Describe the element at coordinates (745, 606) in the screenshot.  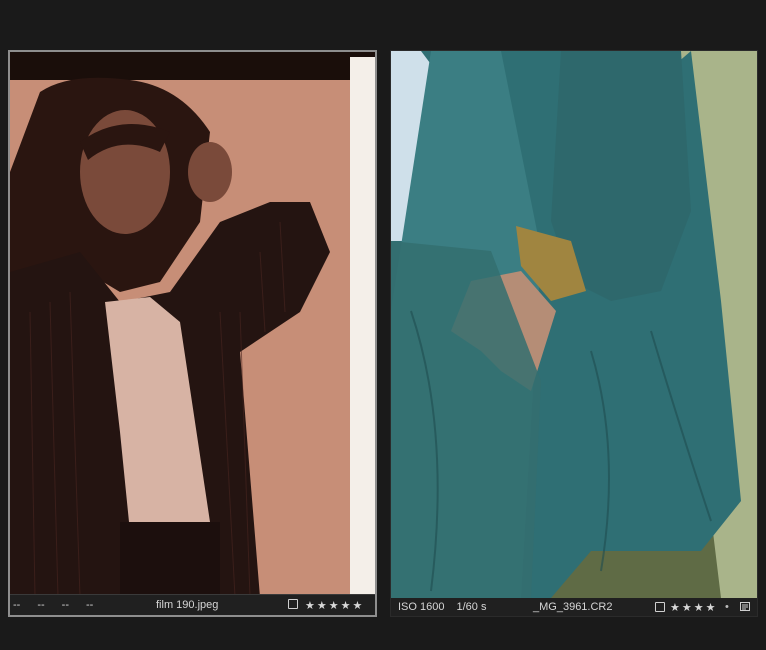
I see `metadata-icon` at that location.